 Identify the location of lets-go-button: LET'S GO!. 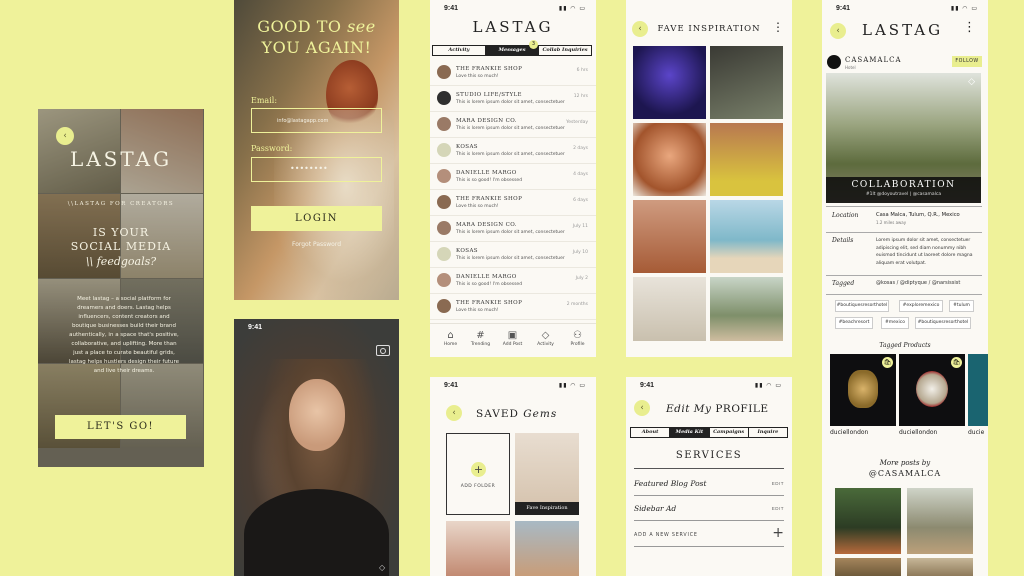
(120, 427).